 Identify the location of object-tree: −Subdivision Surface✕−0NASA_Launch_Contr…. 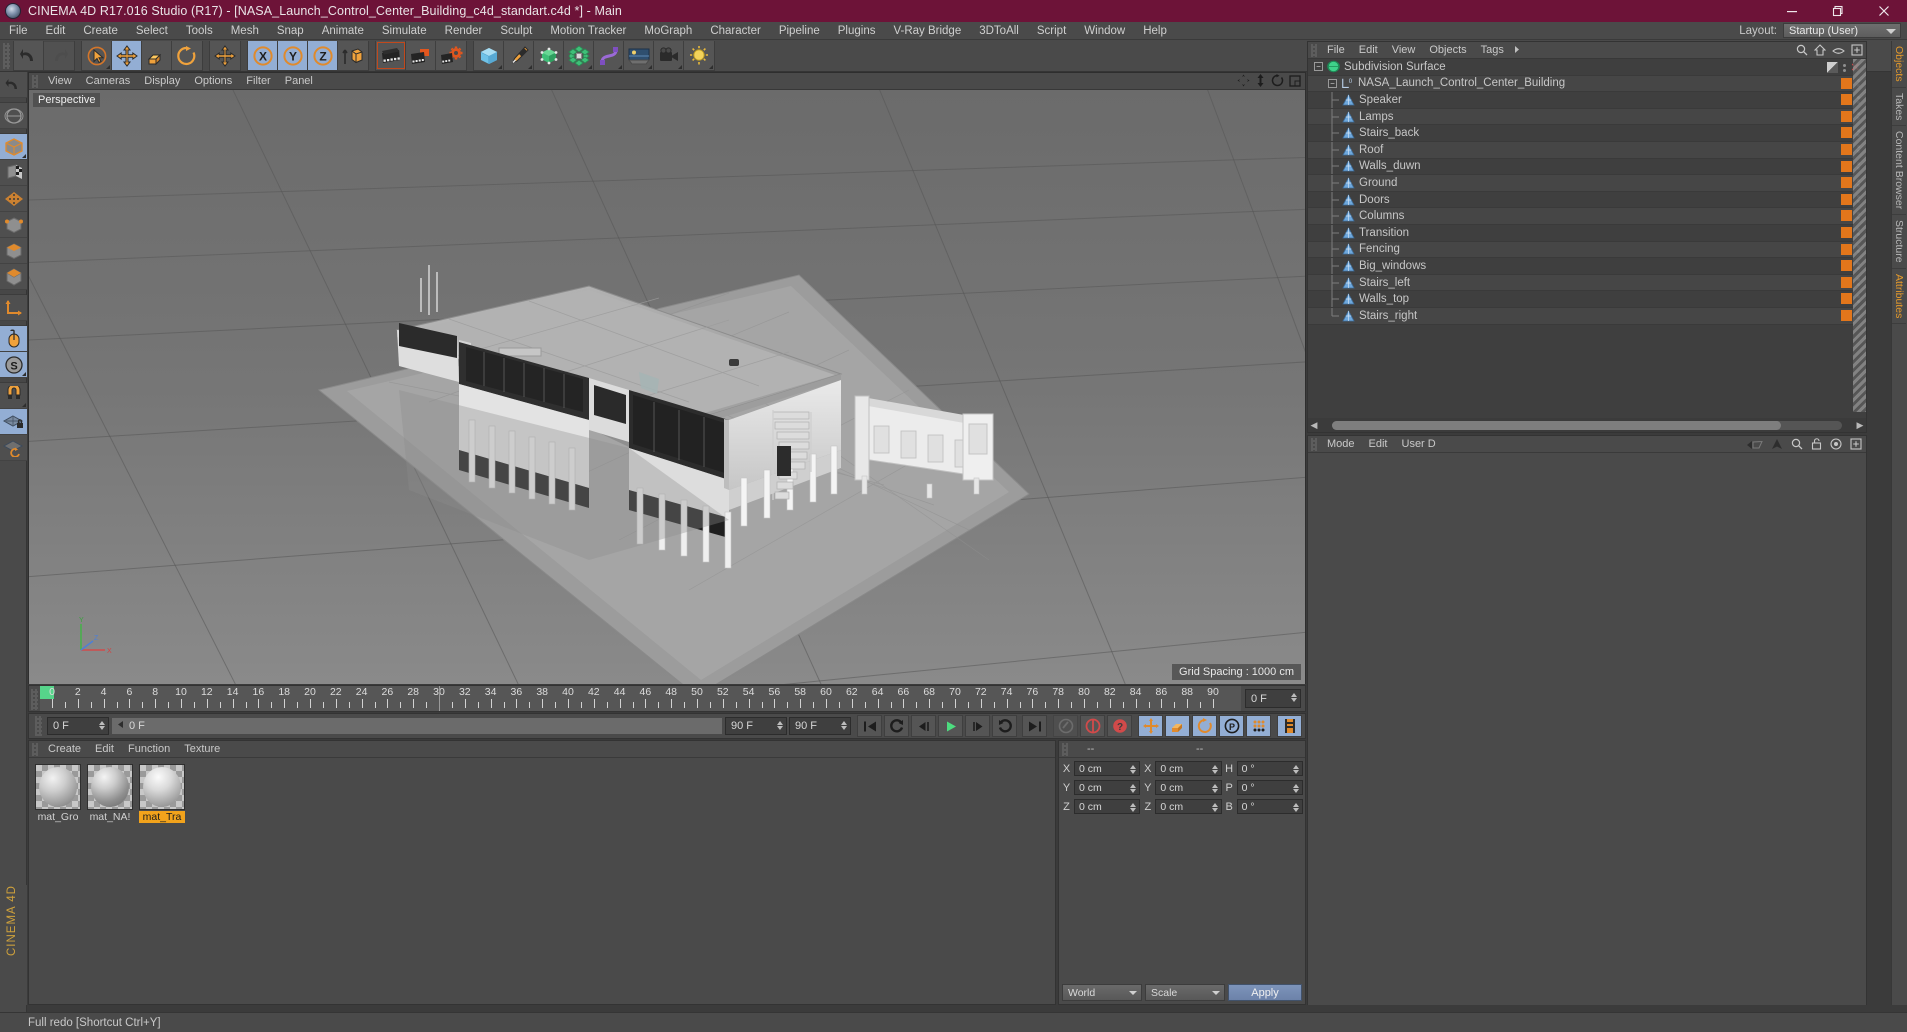
(1587, 235).